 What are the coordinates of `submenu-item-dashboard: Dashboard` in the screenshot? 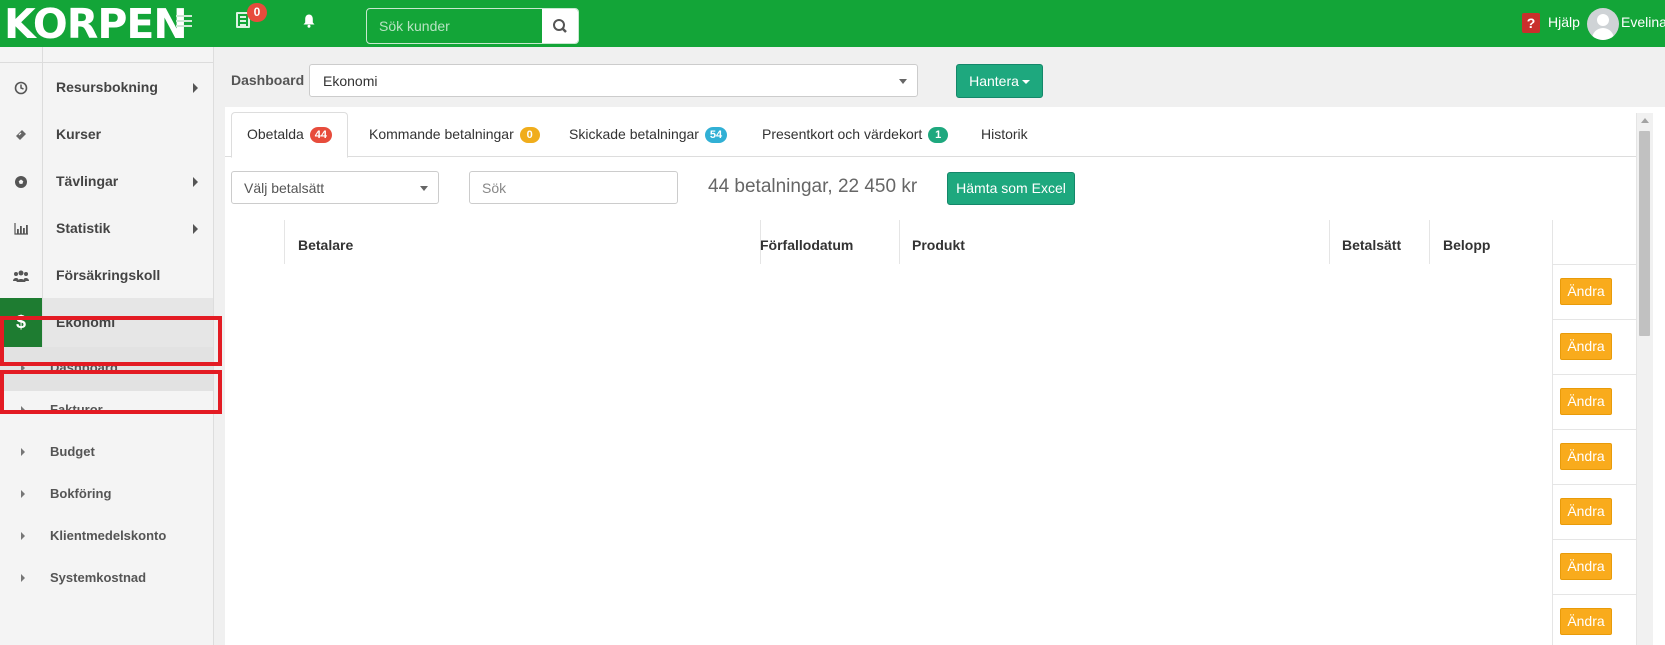 It's located at (106, 369).